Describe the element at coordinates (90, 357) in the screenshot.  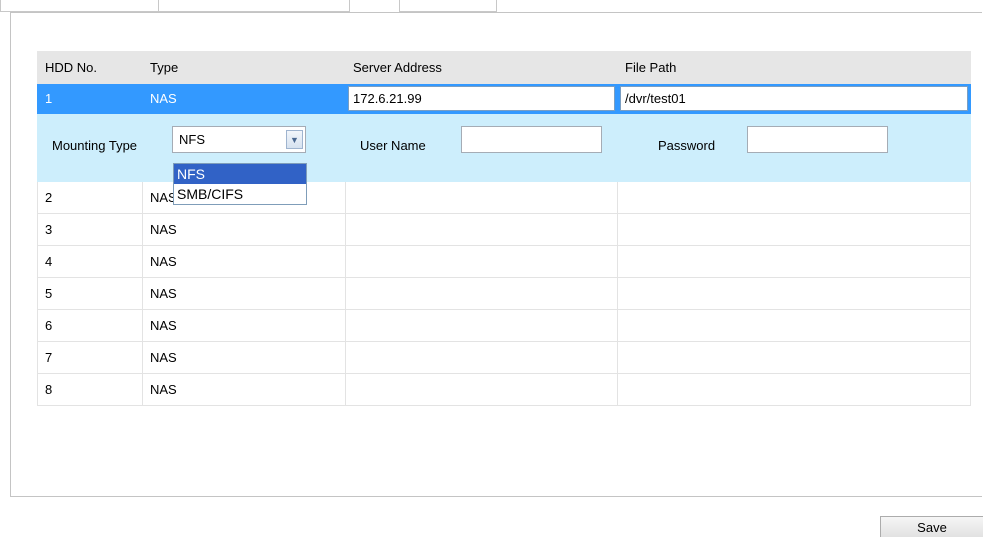
I see `hdd-no-cell: 7` at that location.